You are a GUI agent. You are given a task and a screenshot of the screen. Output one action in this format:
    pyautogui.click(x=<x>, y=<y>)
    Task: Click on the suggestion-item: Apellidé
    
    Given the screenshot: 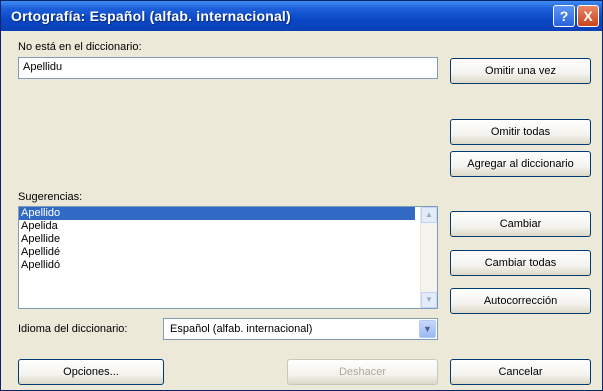 What is the action you would take?
    pyautogui.click(x=228, y=252)
    